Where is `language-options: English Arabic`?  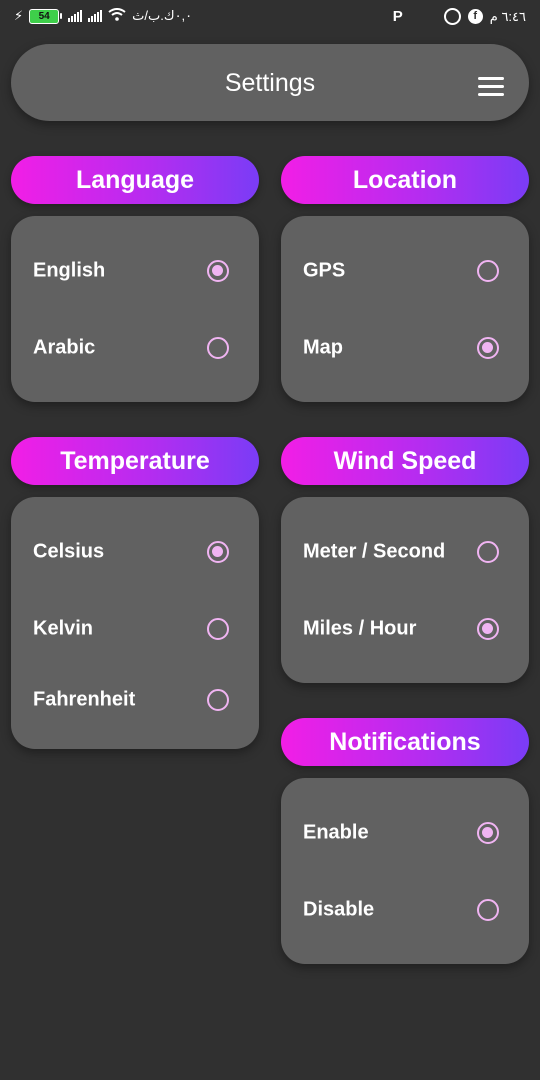
language-options: English Arabic is located at coordinates (135, 309).